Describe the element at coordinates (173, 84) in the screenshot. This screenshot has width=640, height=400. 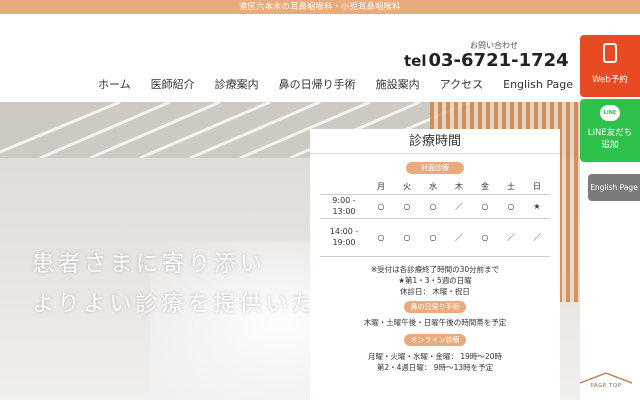
I see `nav-doctor: 医師紹介` at that location.